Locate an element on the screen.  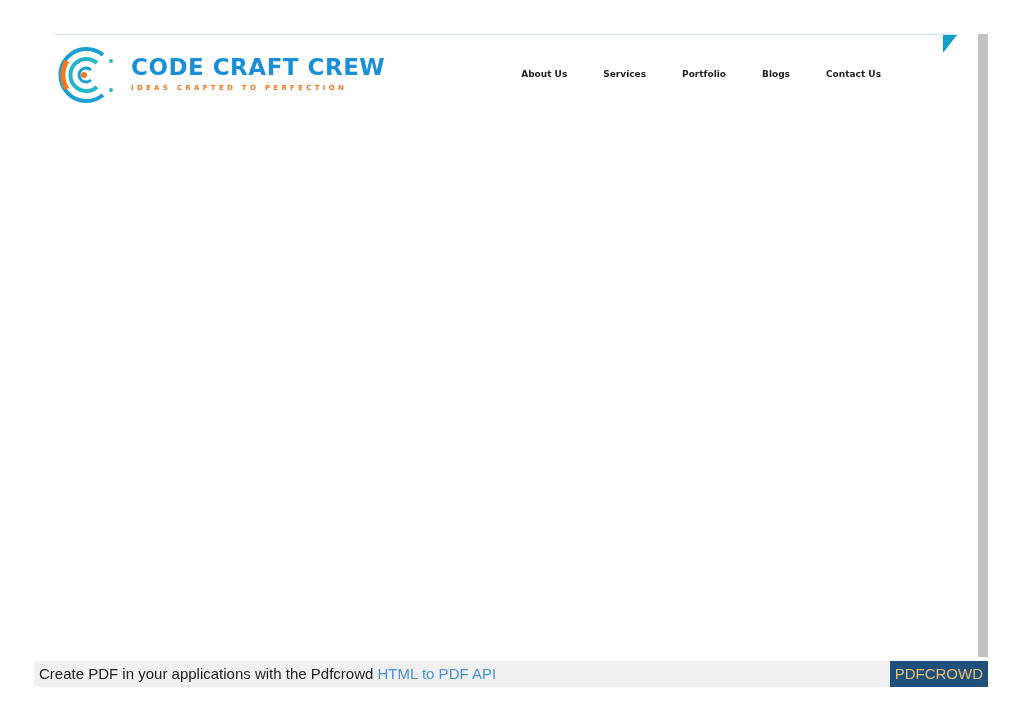
corner-triangle-icon is located at coordinates (950, 44).